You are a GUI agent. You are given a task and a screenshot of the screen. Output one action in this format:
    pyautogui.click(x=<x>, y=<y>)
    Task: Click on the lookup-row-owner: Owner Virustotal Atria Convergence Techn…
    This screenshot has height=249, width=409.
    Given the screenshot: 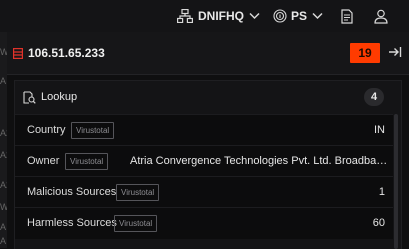 What is the action you would take?
    pyautogui.click(x=204, y=161)
    